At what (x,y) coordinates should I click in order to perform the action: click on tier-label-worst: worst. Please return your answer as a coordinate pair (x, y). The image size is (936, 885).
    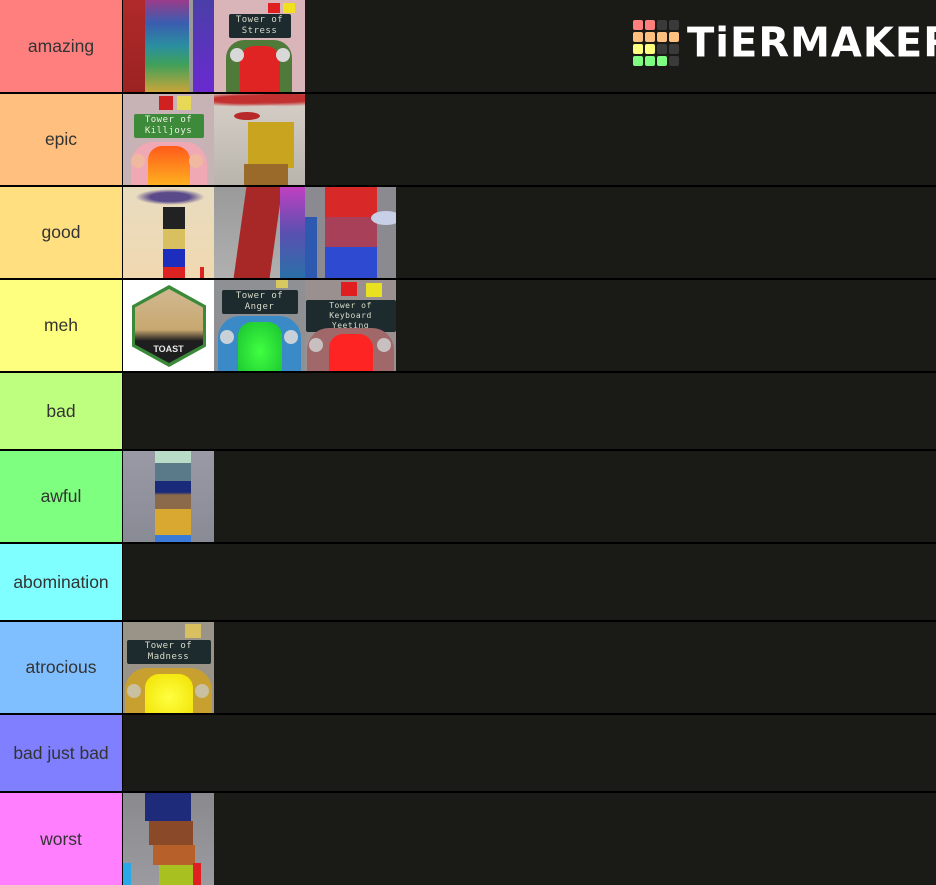
    Looking at the image, I should click on (61, 839).